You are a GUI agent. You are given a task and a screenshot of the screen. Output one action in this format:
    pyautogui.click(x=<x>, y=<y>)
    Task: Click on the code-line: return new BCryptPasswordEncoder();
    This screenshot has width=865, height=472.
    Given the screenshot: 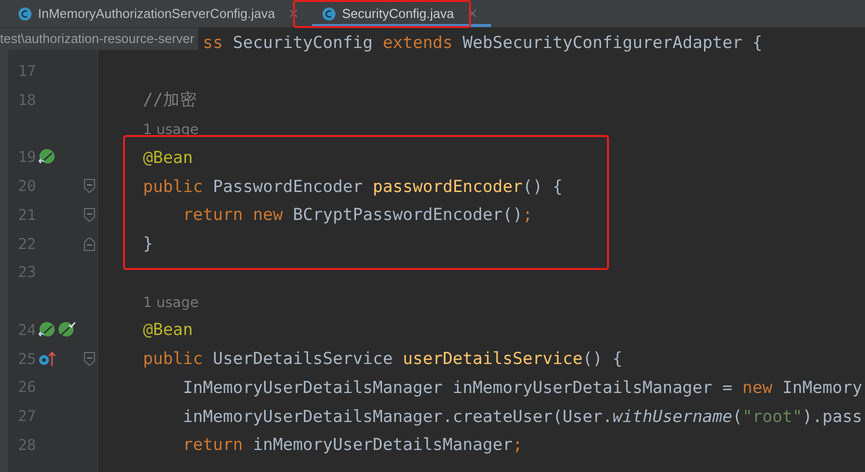 What is the action you would take?
    pyautogui.click(x=357, y=214)
    